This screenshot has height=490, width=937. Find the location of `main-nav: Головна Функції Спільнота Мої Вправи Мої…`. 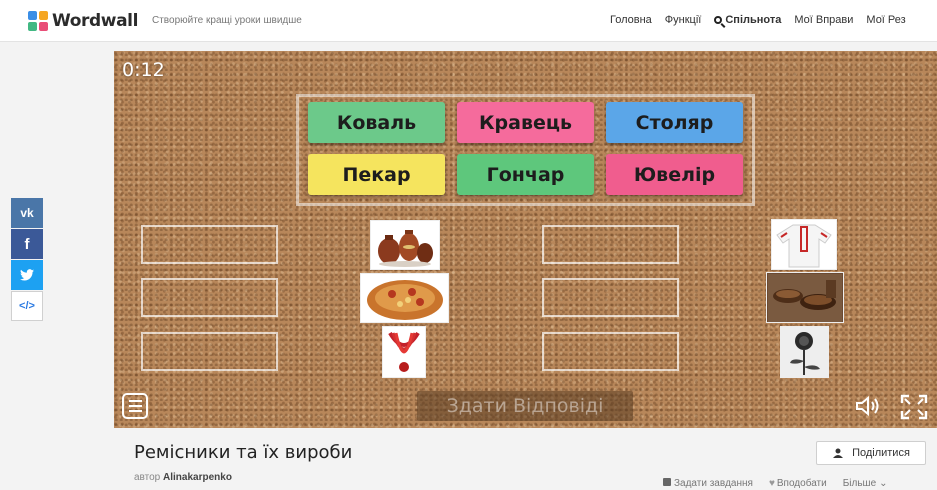

main-nav: Головна Функції Спільнота Мої Вправи Мої… is located at coordinates (758, 20).